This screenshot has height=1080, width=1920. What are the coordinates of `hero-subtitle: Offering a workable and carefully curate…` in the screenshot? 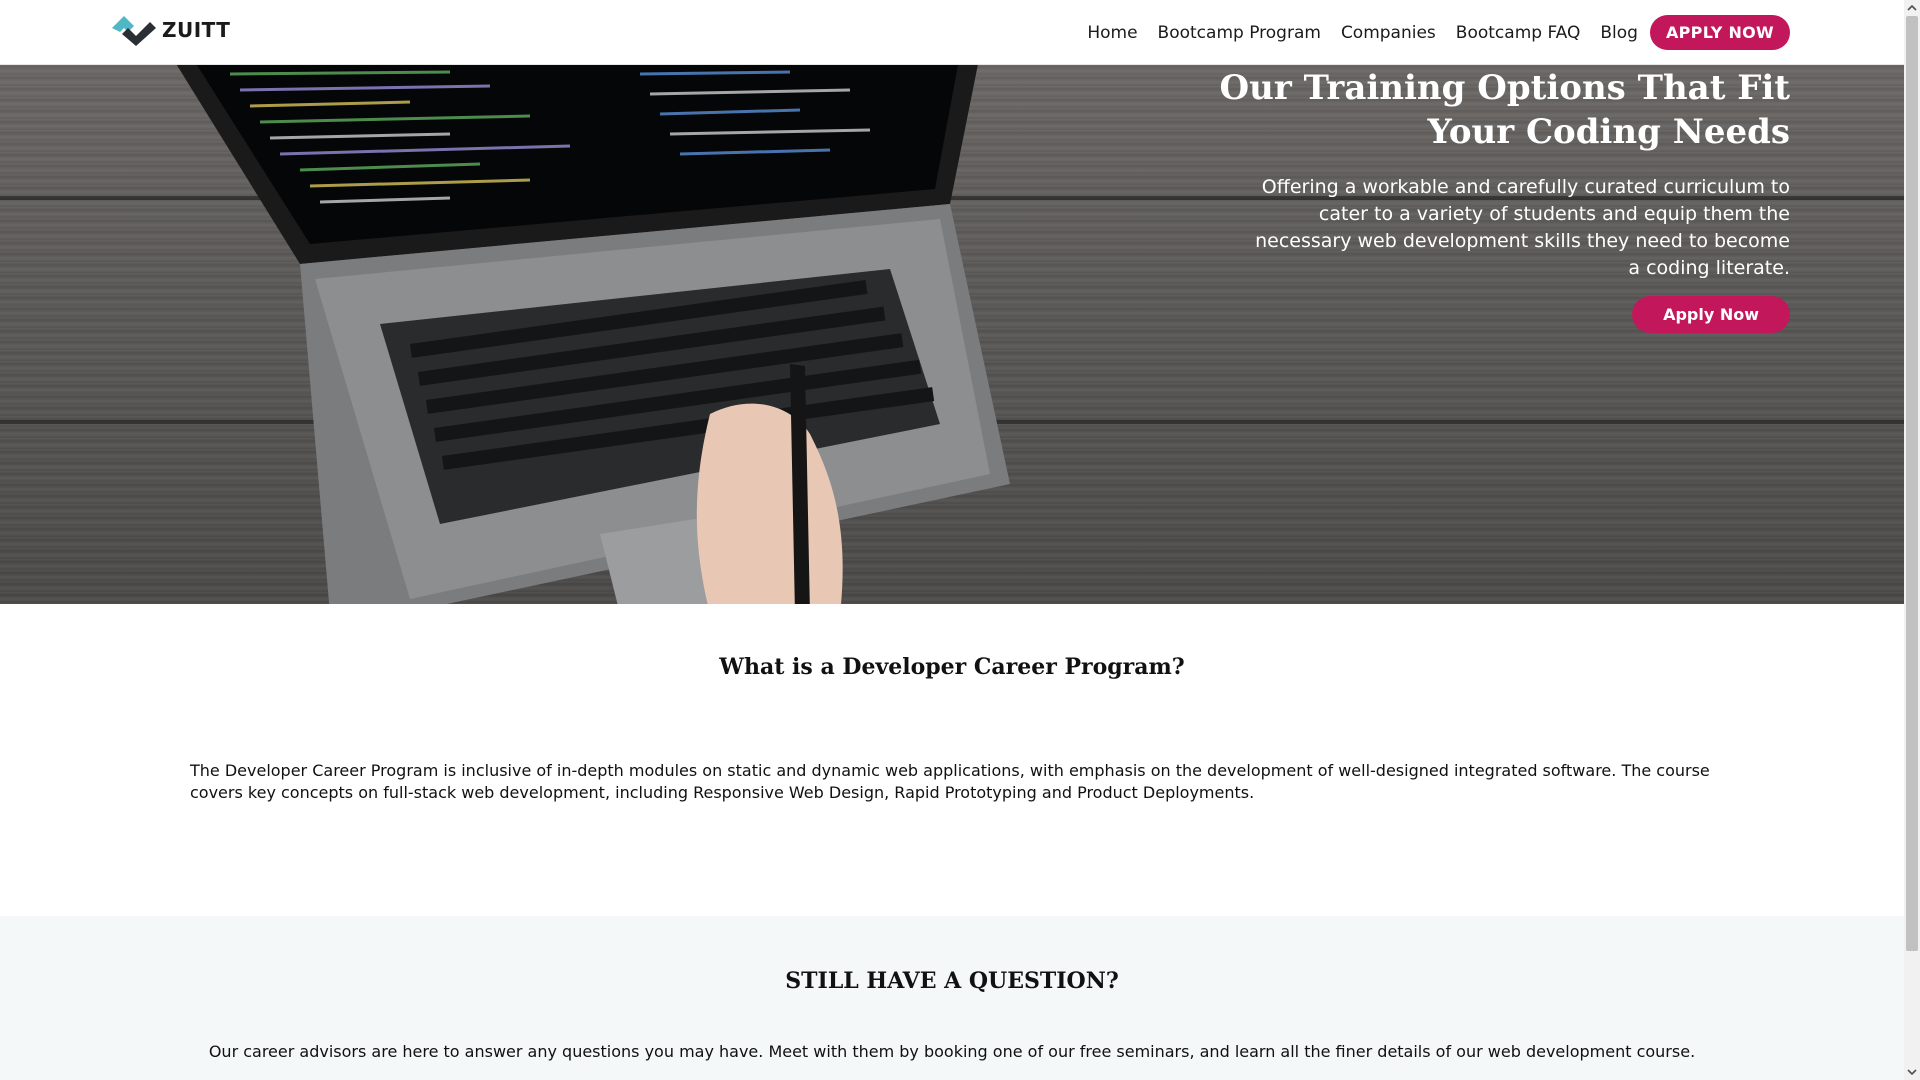 It's located at (1522, 227).